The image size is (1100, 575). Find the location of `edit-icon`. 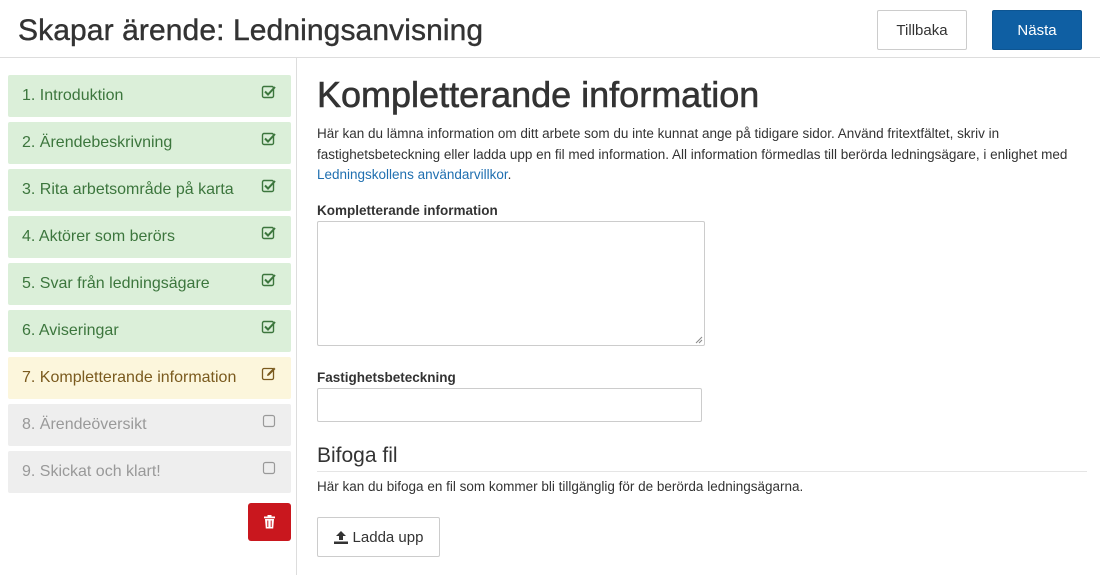

edit-icon is located at coordinates (268, 374).